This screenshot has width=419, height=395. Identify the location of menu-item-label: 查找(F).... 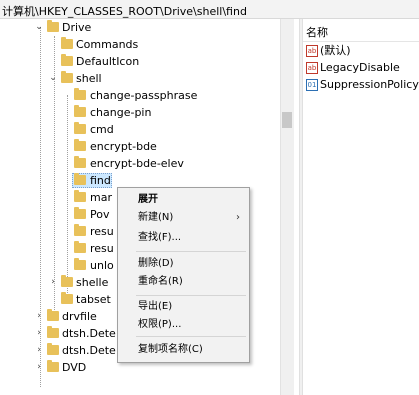
(160, 237).